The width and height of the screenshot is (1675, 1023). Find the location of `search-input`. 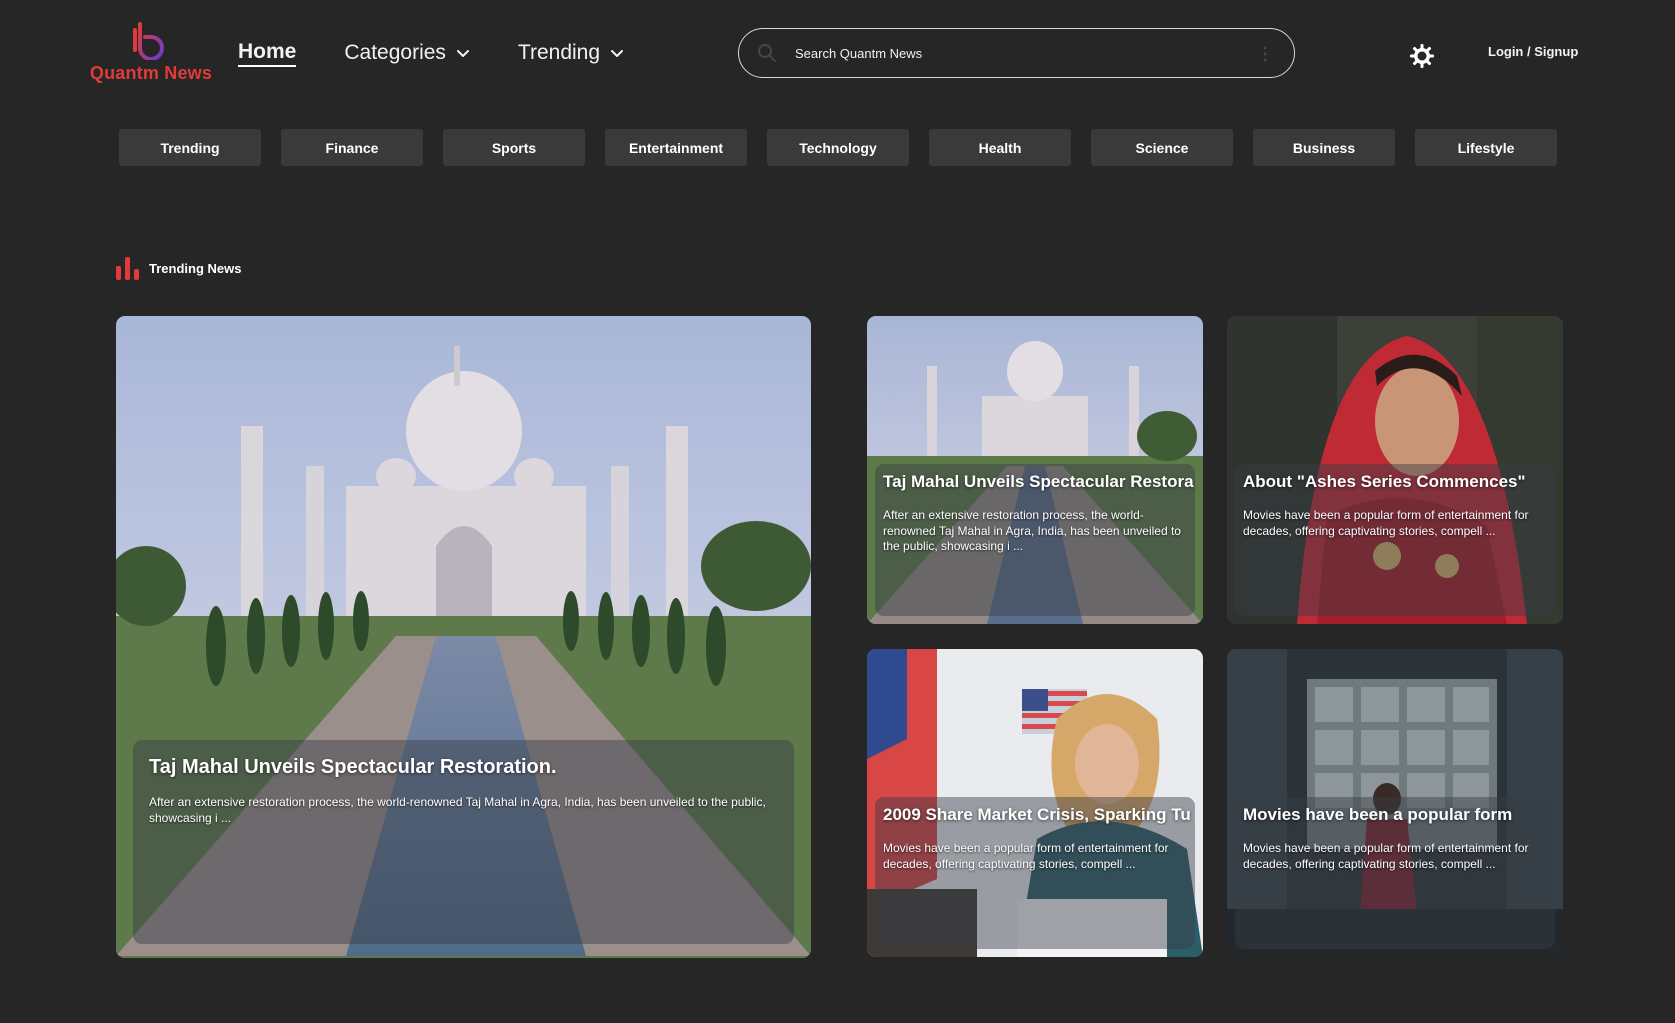

search-input is located at coordinates (1015, 53).